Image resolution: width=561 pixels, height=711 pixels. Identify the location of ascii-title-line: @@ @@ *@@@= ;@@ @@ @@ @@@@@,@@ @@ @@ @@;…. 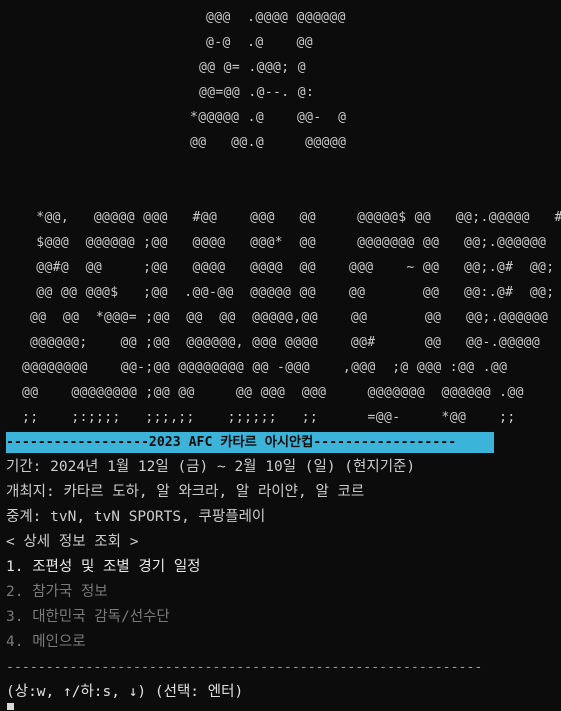
(289, 317).